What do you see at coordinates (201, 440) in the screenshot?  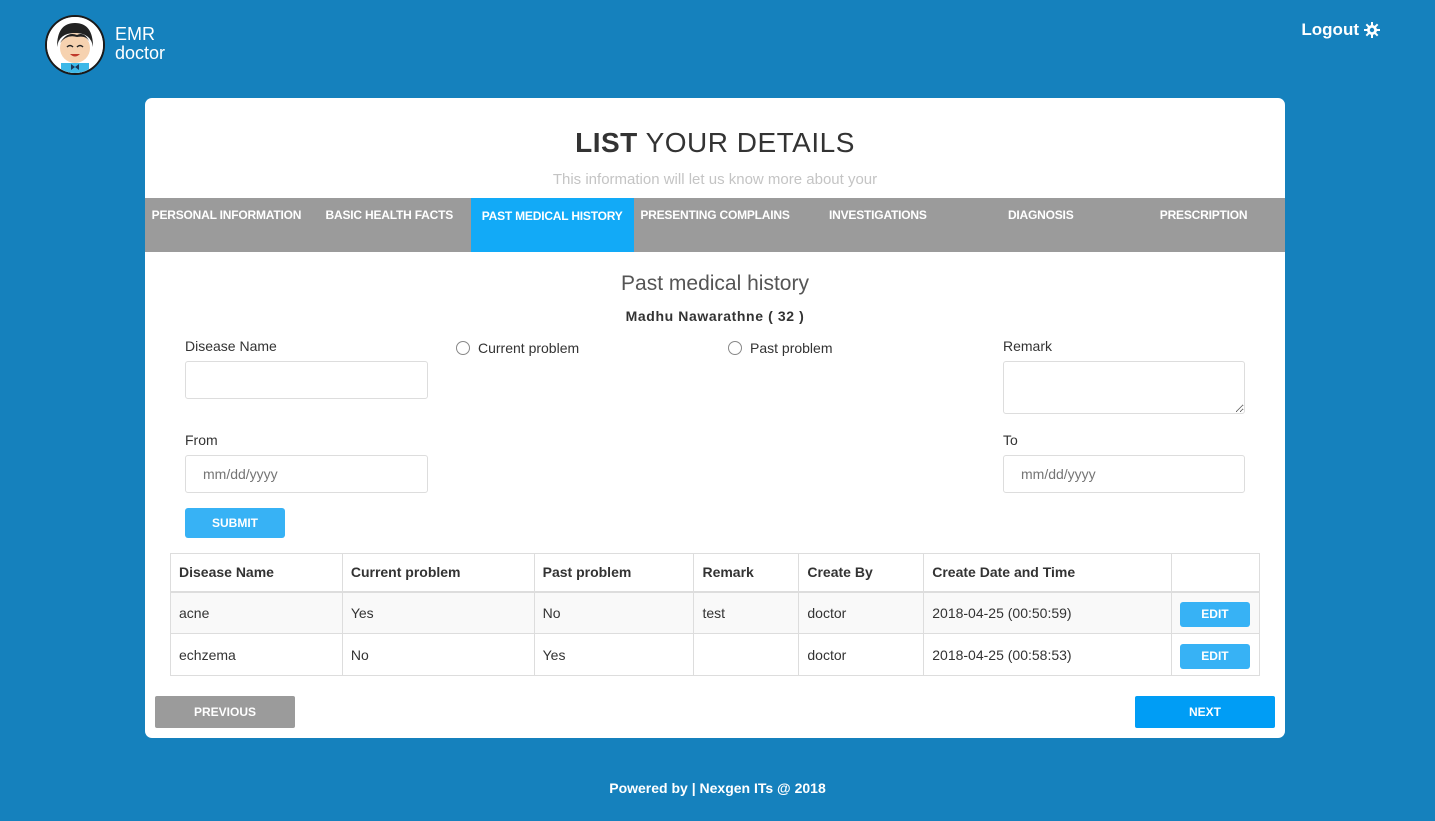 I see `from-label: From` at bounding box center [201, 440].